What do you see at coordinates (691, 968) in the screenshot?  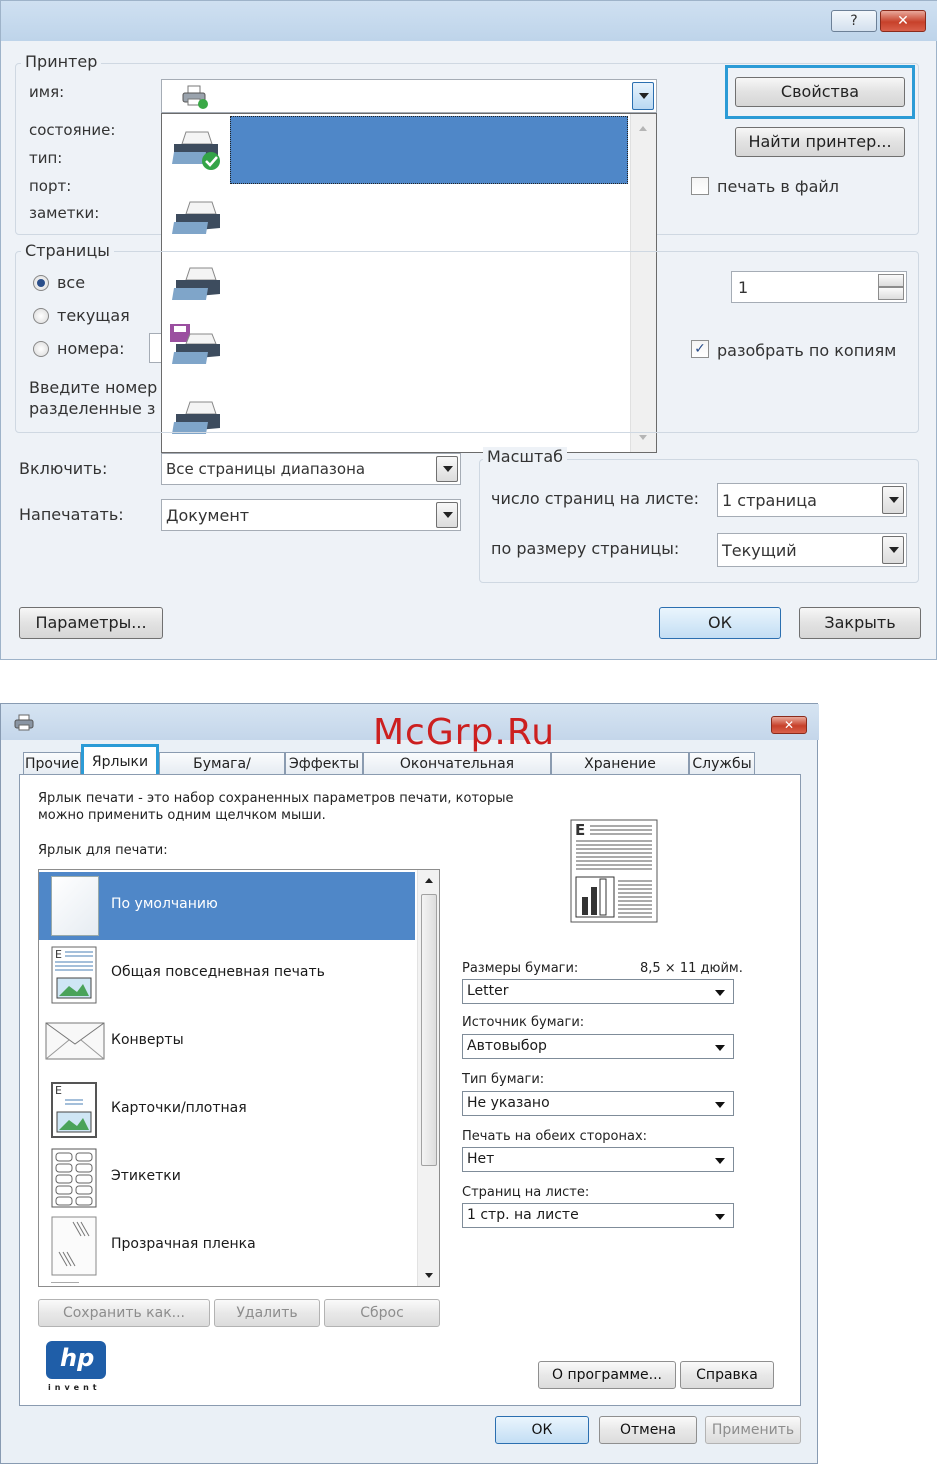 I see `paper-size-dims: 8,5 × 11 дюйм.` at bounding box center [691, 968].